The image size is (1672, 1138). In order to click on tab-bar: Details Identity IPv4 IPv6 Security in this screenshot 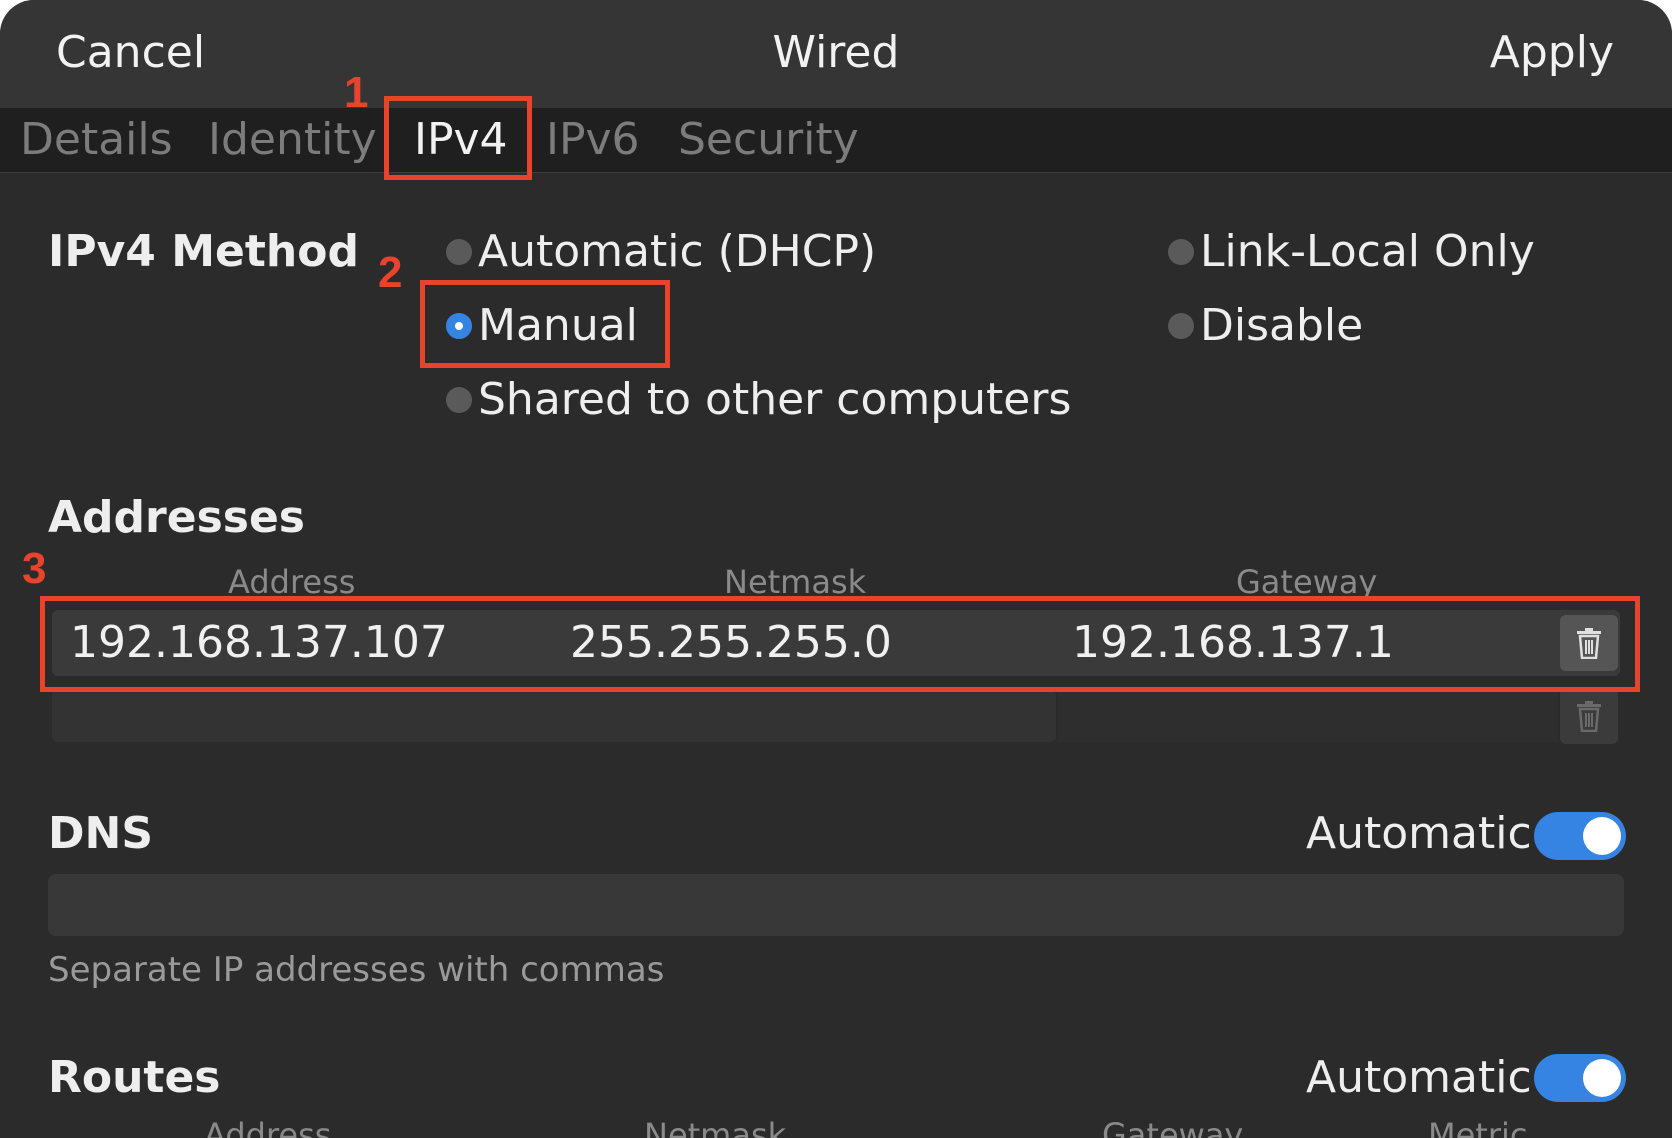, I will do `click(836, 140)`.